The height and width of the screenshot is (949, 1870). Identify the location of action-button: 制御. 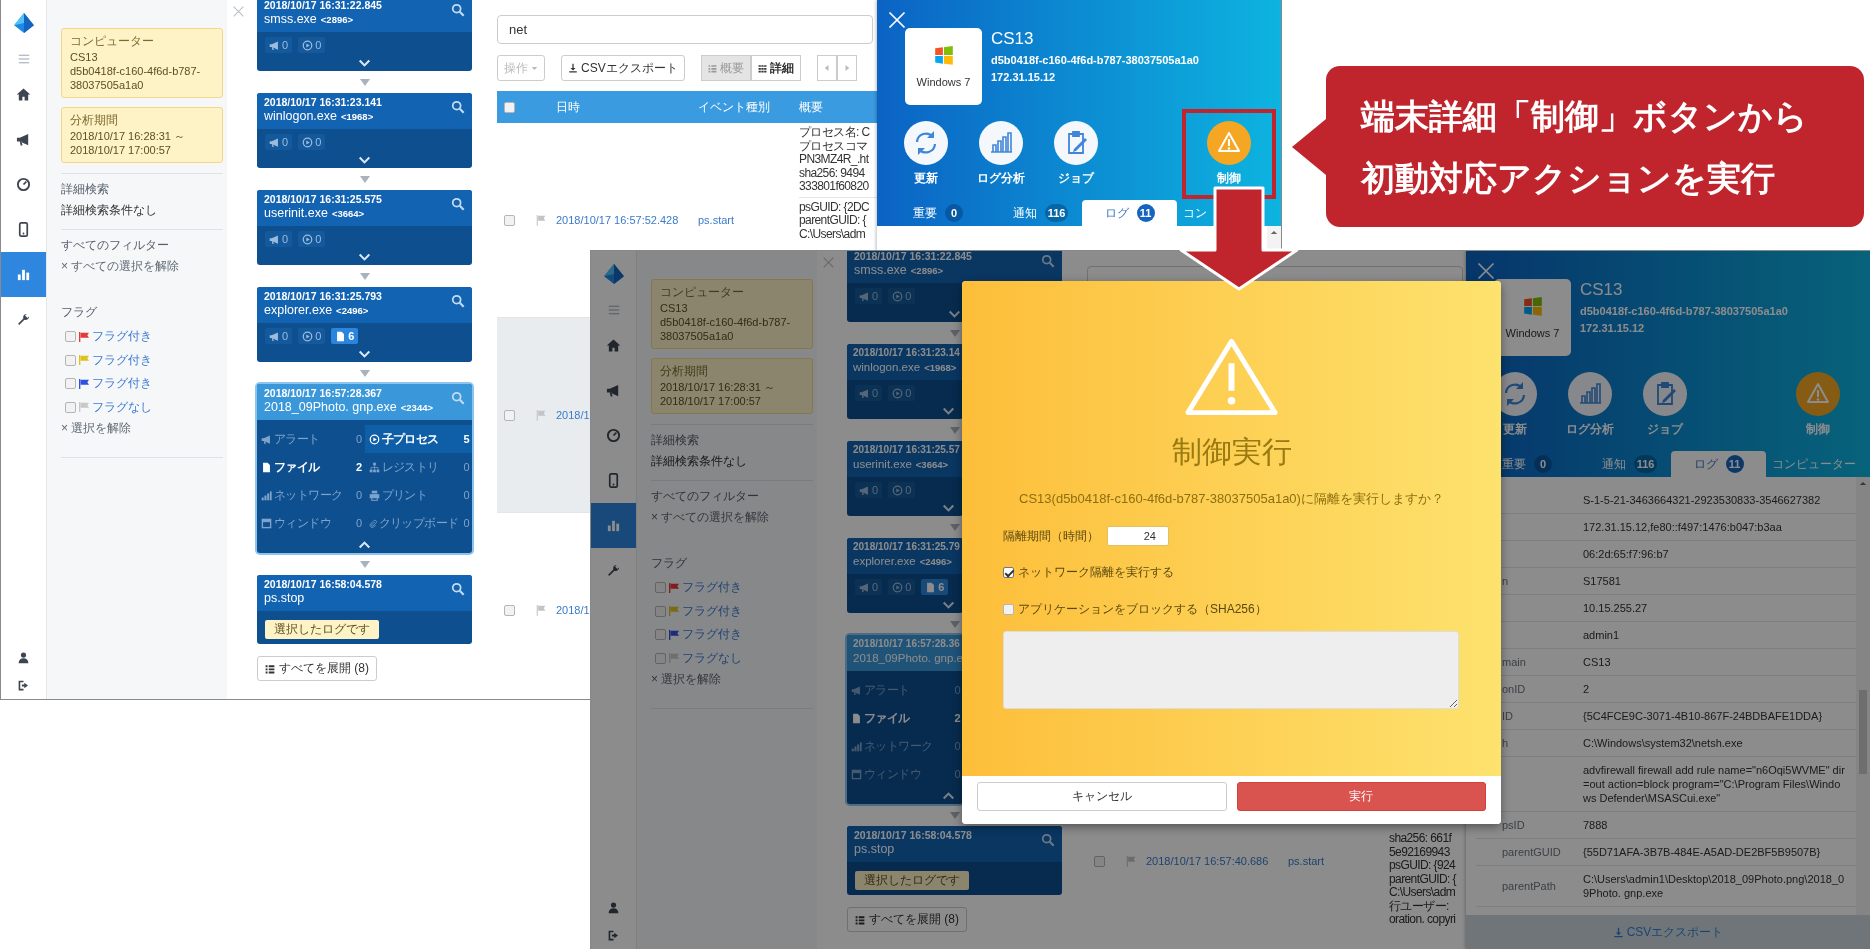
(1818, 405).